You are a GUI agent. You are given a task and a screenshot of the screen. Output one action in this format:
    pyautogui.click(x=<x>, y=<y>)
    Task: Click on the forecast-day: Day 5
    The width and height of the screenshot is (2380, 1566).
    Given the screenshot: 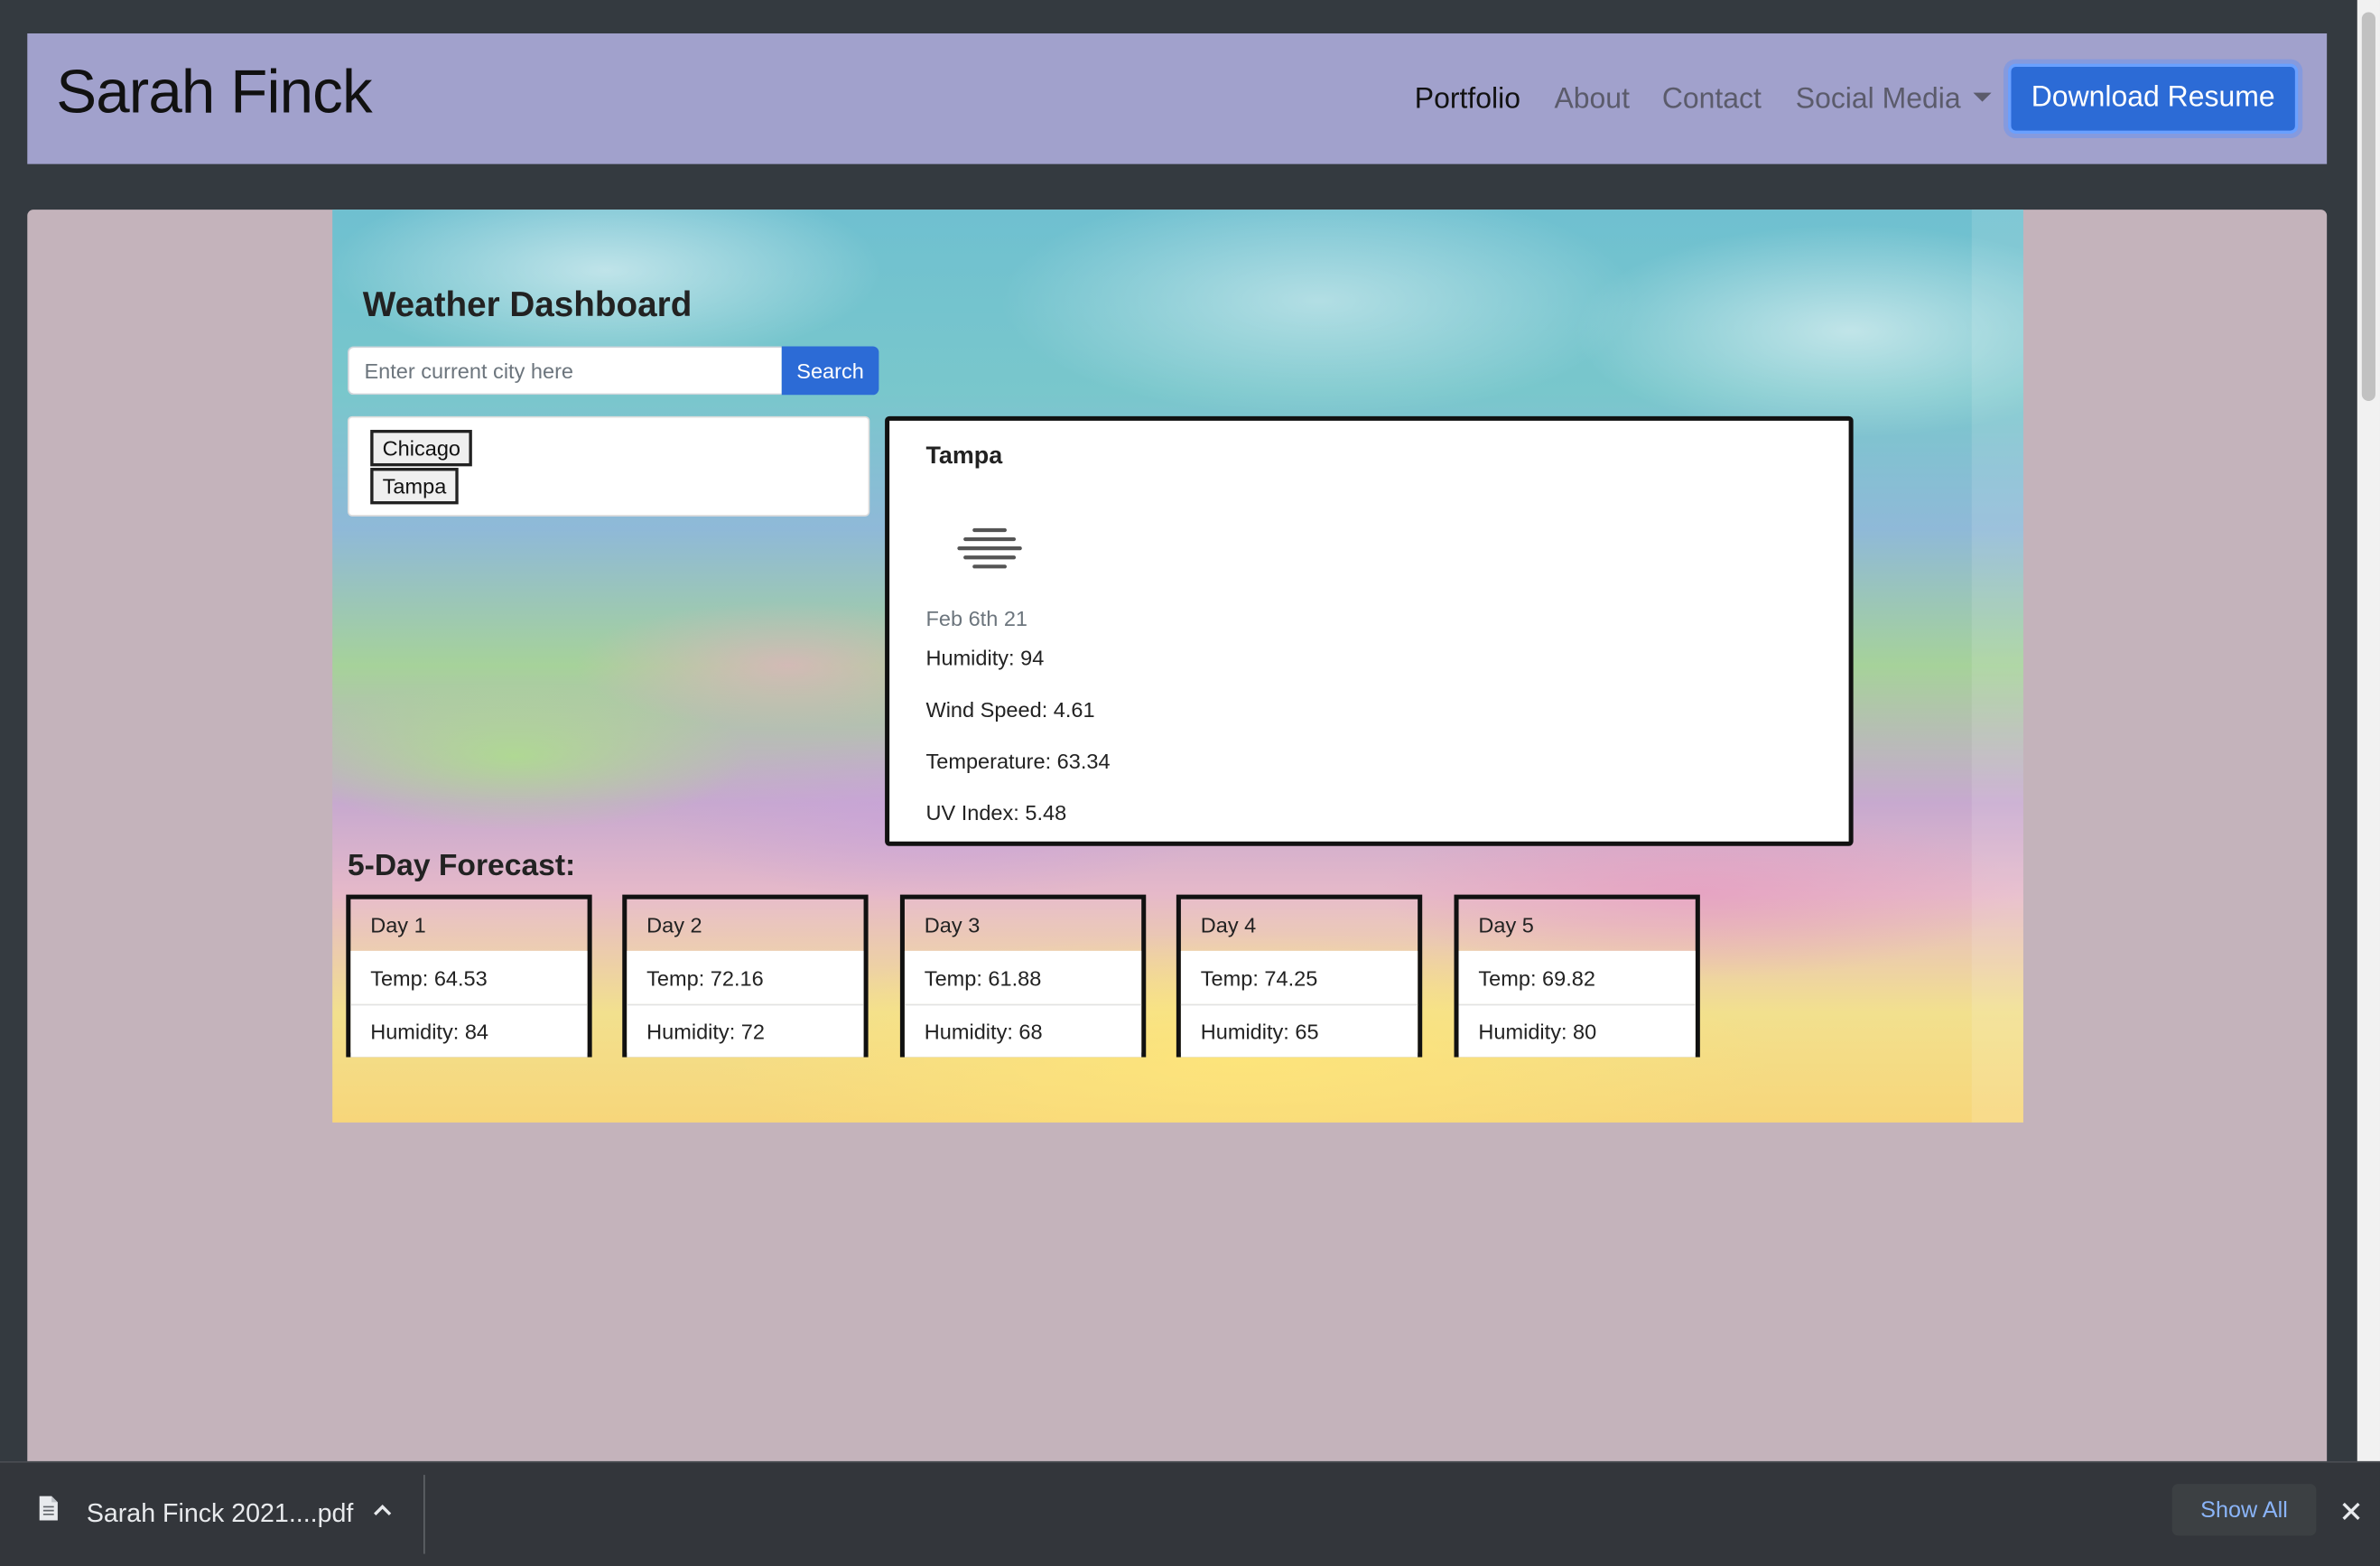 What is the action you would take?
    pyautogui.click(x=1577, y=925)
    